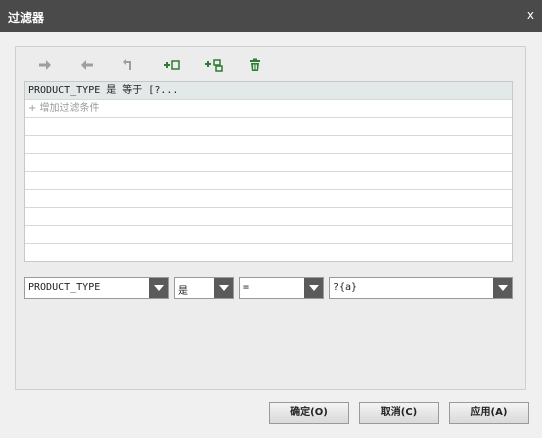 This screenshot has height=438, width=542. Describe the element at coordinates (87, 65) in the screenshot. I see `arrow-left-icon` at that location.